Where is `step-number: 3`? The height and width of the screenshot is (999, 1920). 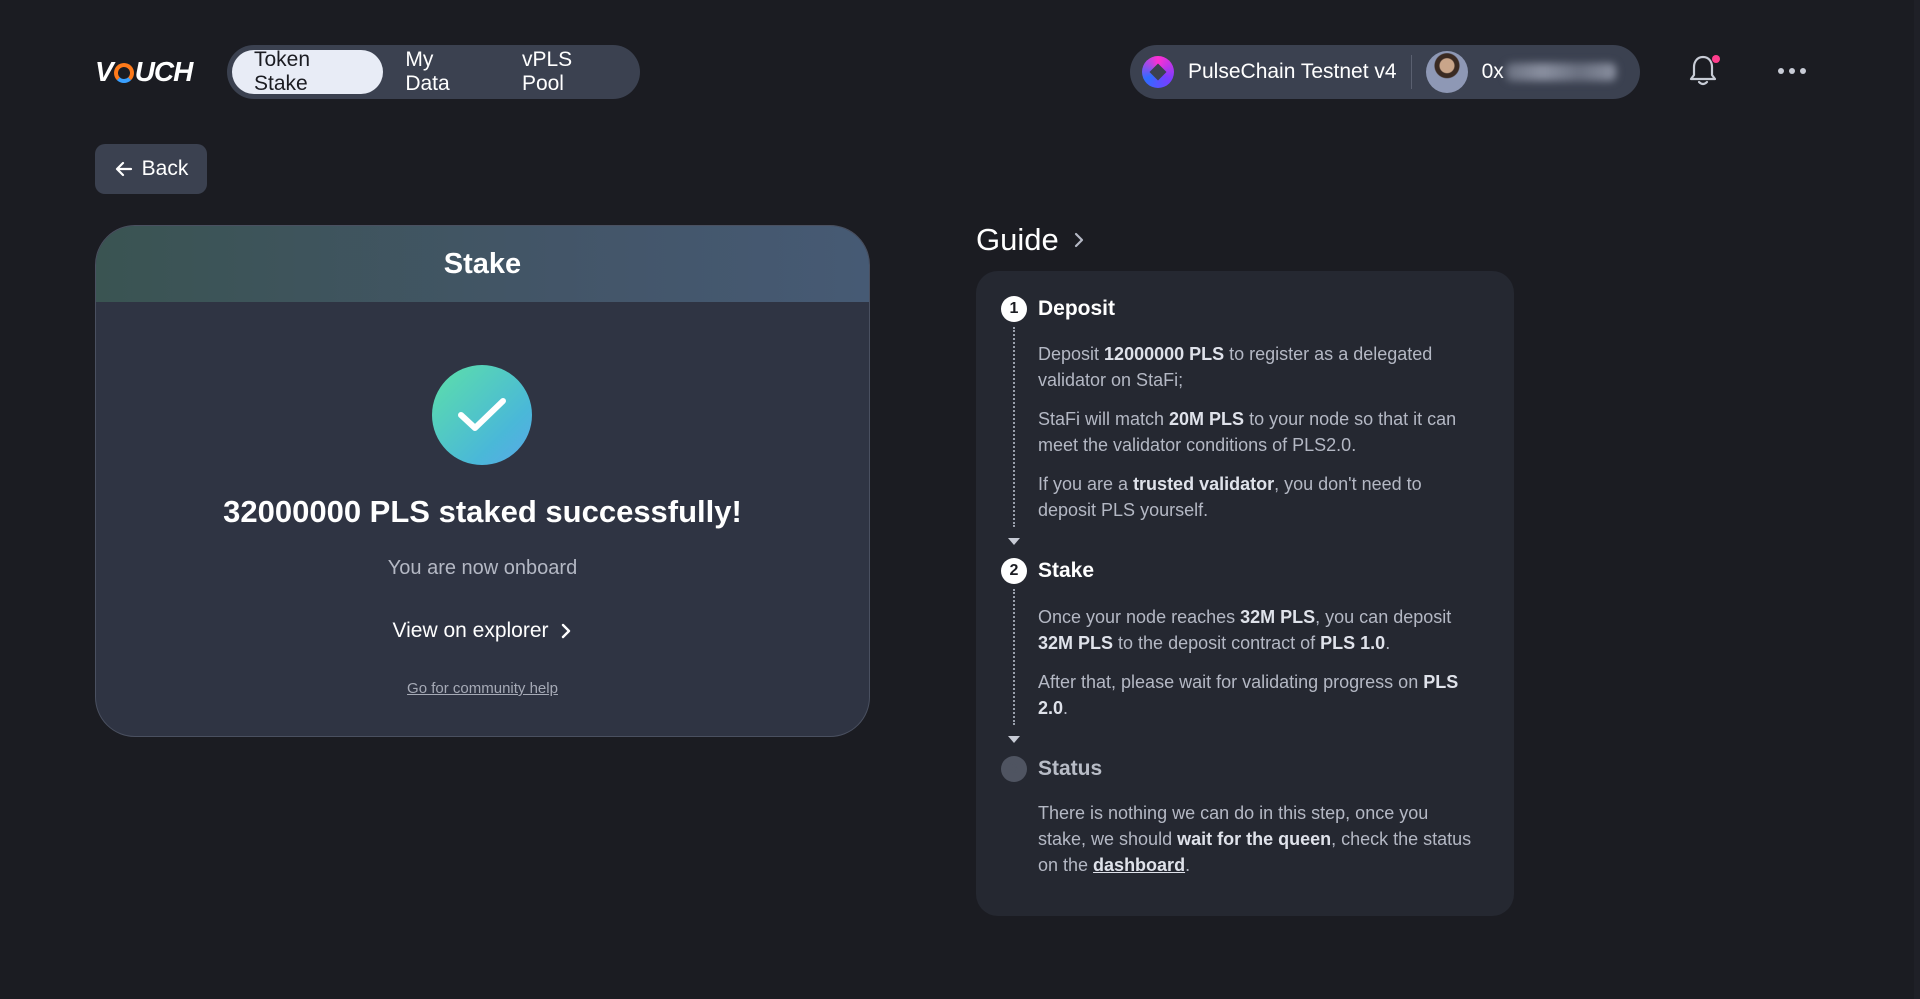 step-number: 3 is located at coordinates (1014, 769).